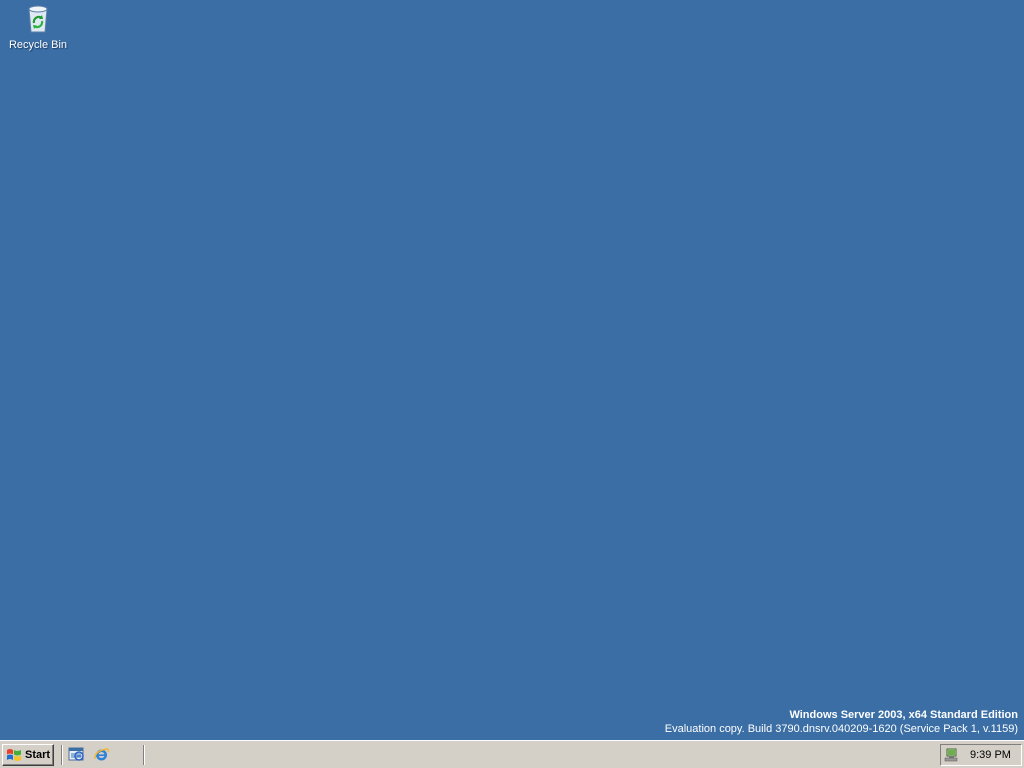 The image size is (1024, 768). What do you see at coordinates (38, 755) in the screenshot?
I see `start-label: Start` at bounding box center [38, 755].